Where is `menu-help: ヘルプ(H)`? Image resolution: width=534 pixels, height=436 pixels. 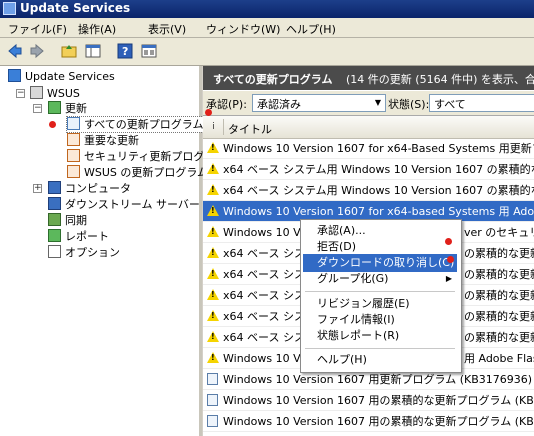
menu-help: ヘルプ(H) is located at coordinates (311, 29).